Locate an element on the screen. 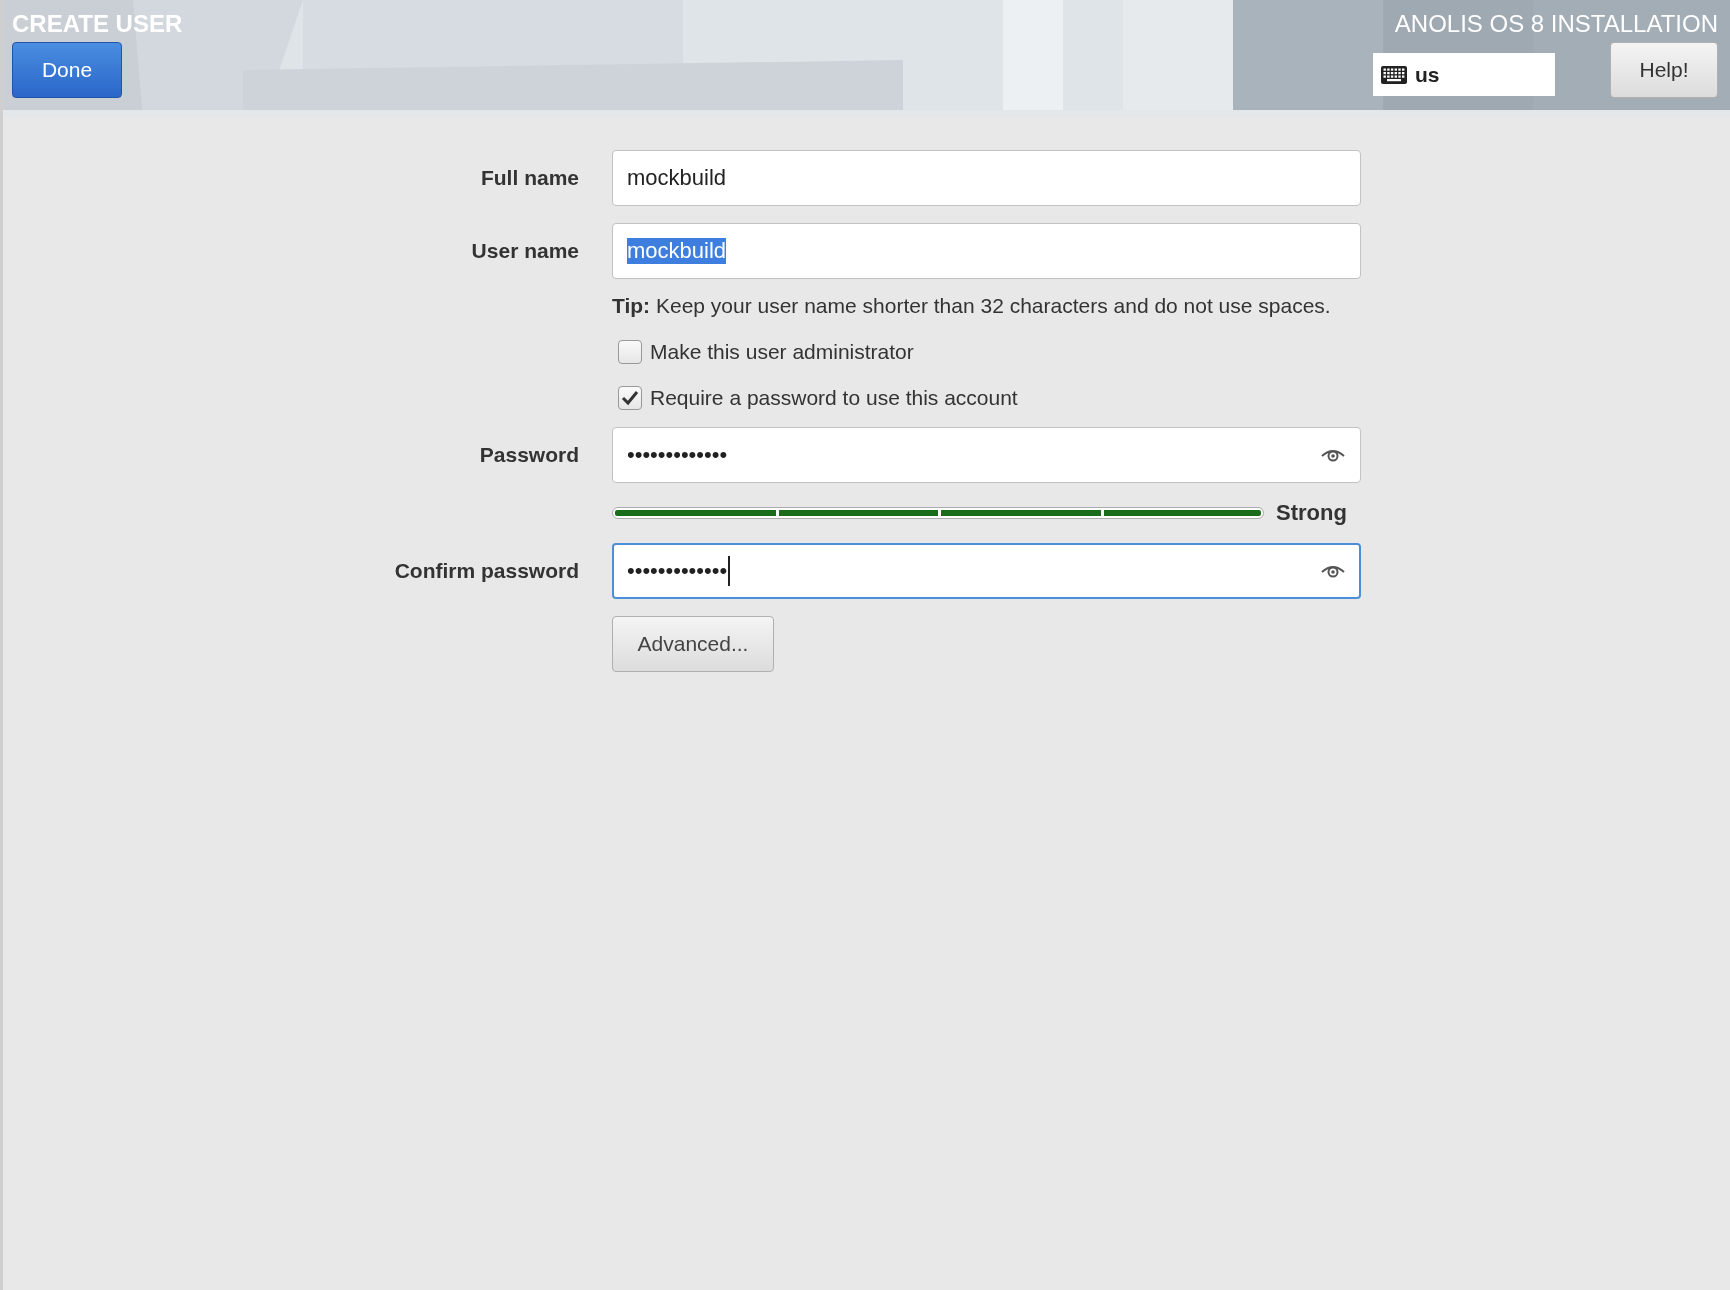 Image resolution: width=1730 pixels, height=1290 pixels. field-label: User name is located at coordinates (524, 251).